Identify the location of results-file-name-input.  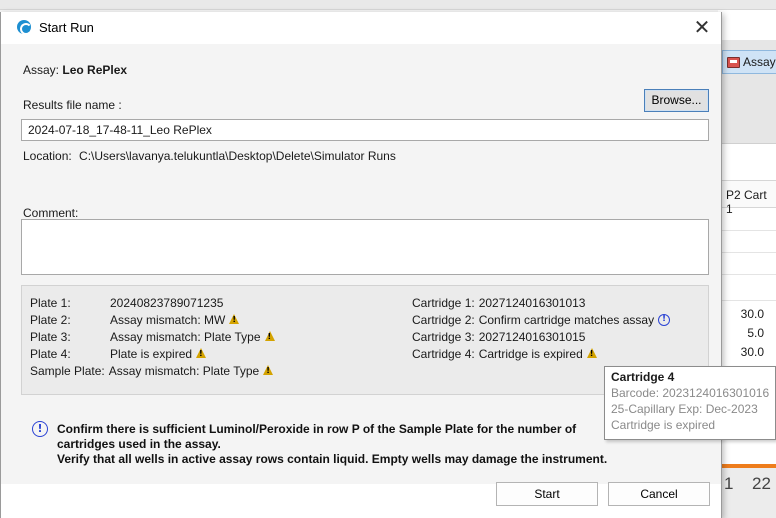
(365, 130).